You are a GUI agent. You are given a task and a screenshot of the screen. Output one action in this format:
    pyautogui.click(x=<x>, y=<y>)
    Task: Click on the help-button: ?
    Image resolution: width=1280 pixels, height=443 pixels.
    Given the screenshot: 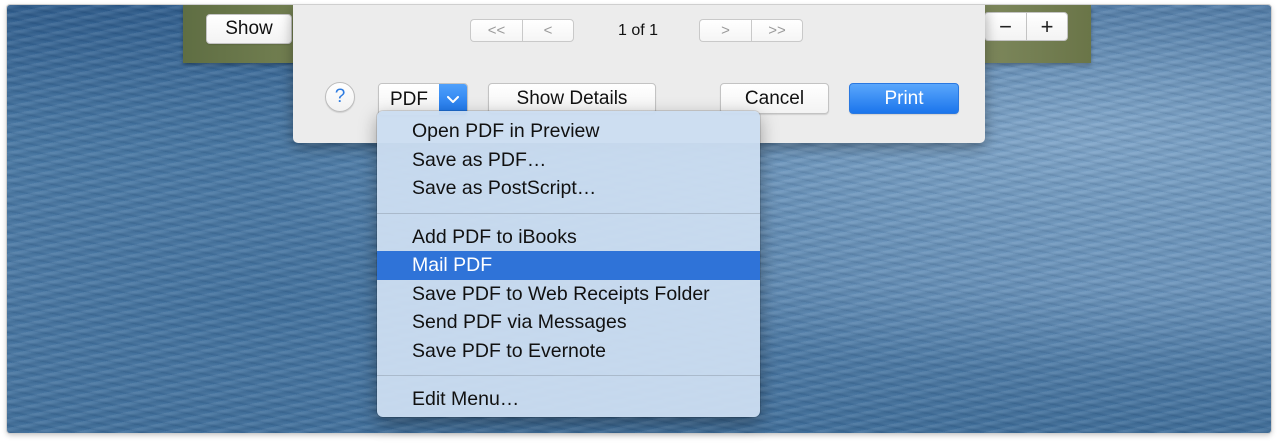 What is the action you would take?
    pyautogui.click(x=340, y=97)
    